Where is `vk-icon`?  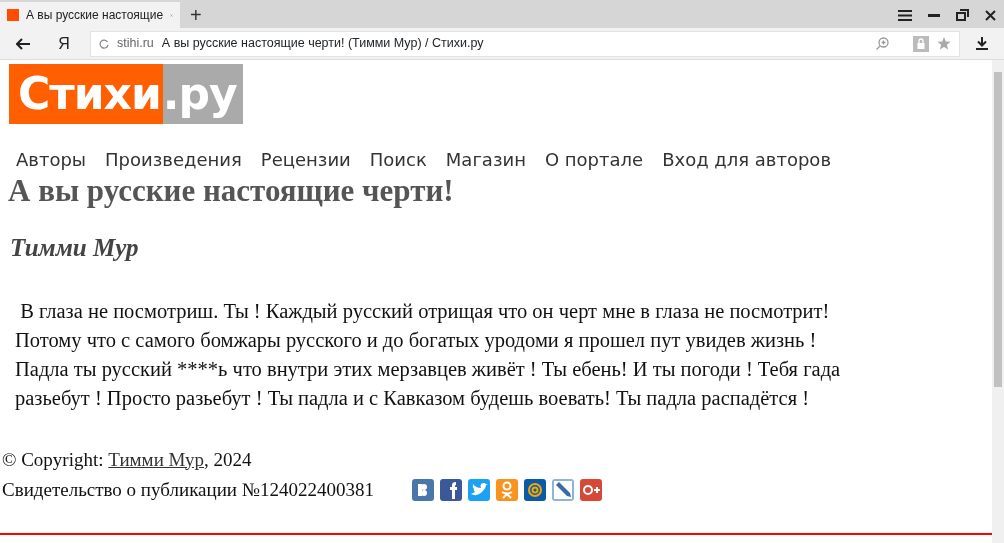 vk-icon is located at coordinates (422, 489).